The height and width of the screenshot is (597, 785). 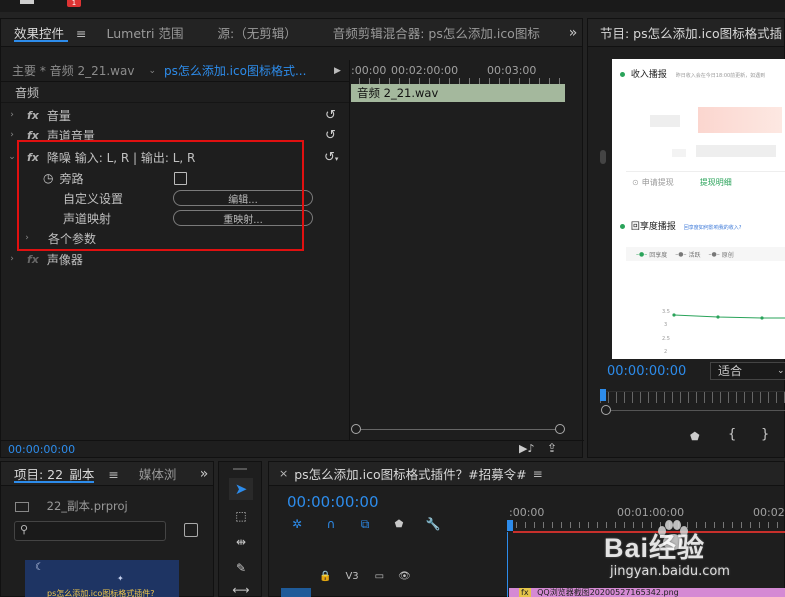 I want to click on ec-horizontal-scrollbar, so click(x=459, y=430).